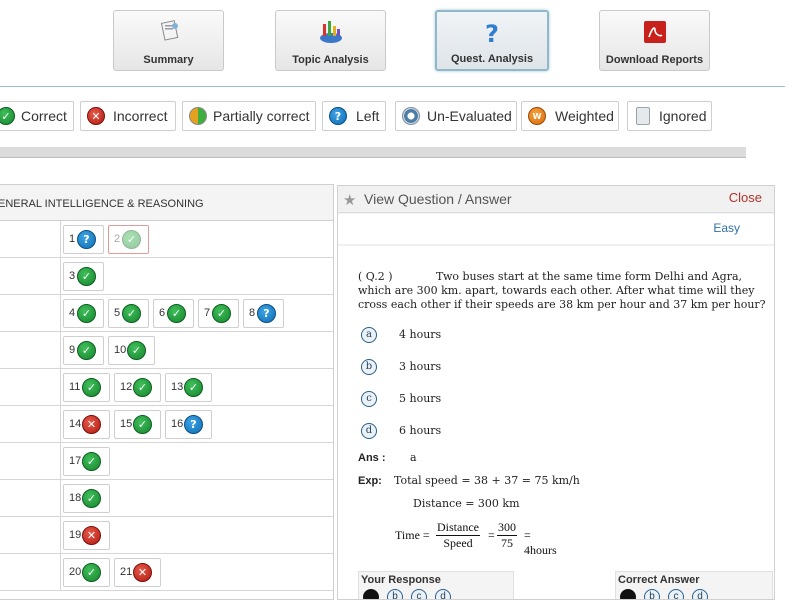 The width and height of the screenshot is (800, 600). What do you see at coordinates (350, 200) in the screenshot?
I see `star-icon: ★` at bounding box center [350, 200].